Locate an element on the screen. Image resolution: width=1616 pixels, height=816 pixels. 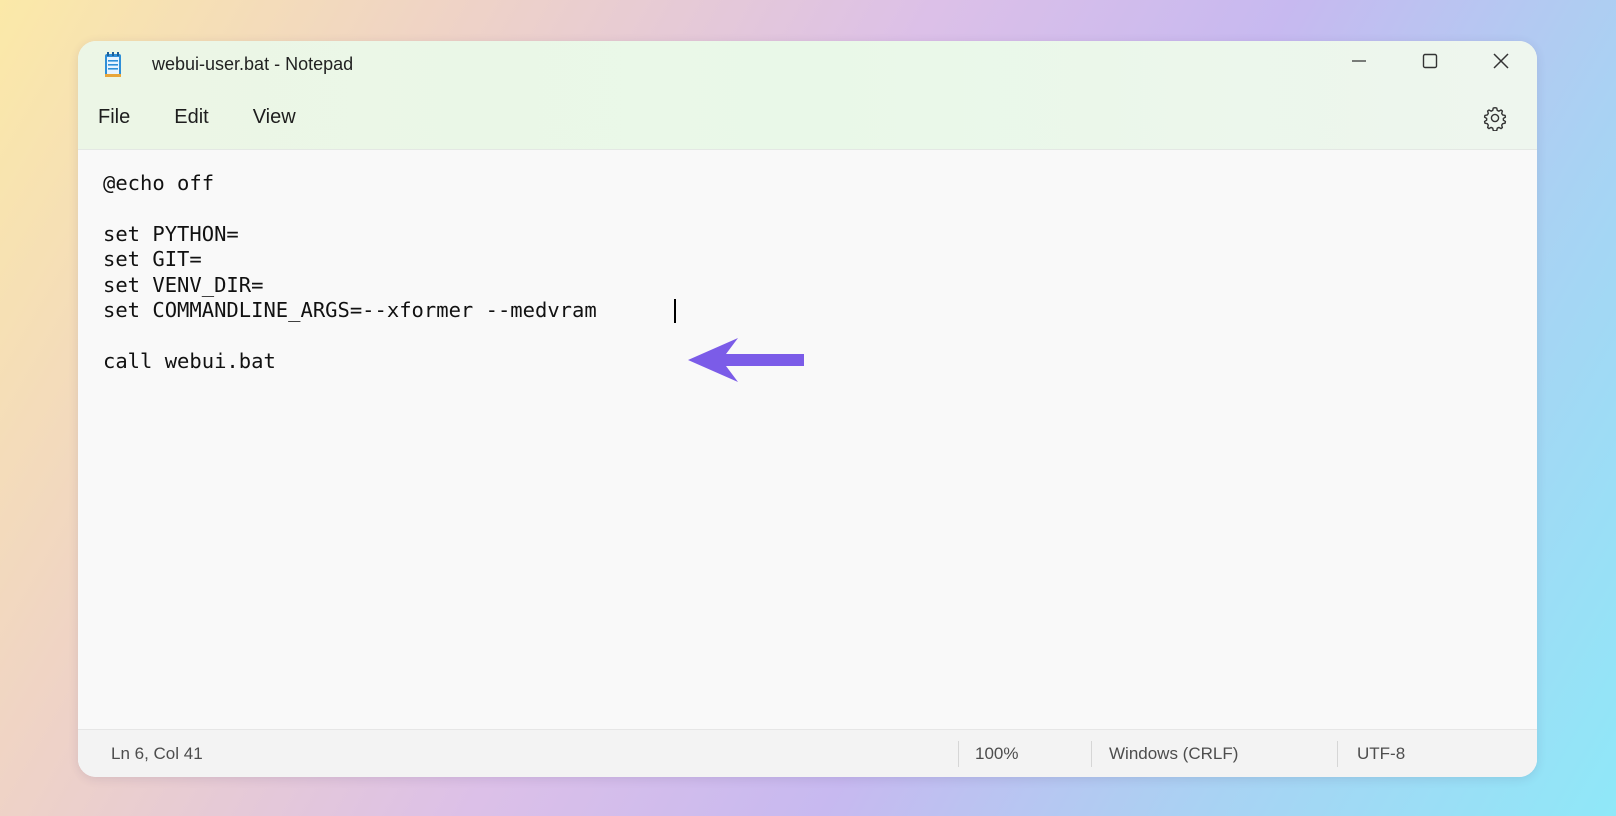
minimize-button is located at coordinates (1359, 63).